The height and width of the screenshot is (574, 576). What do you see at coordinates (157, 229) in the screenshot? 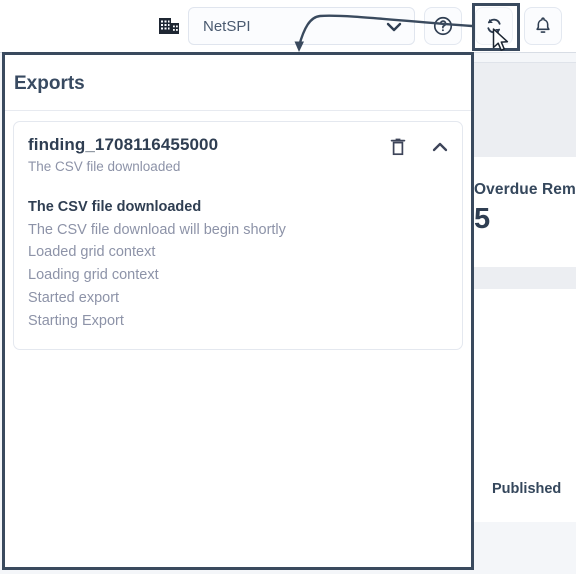
I see `log-line: The CSV file download will begin shortly` at bounding box center [157, 229].